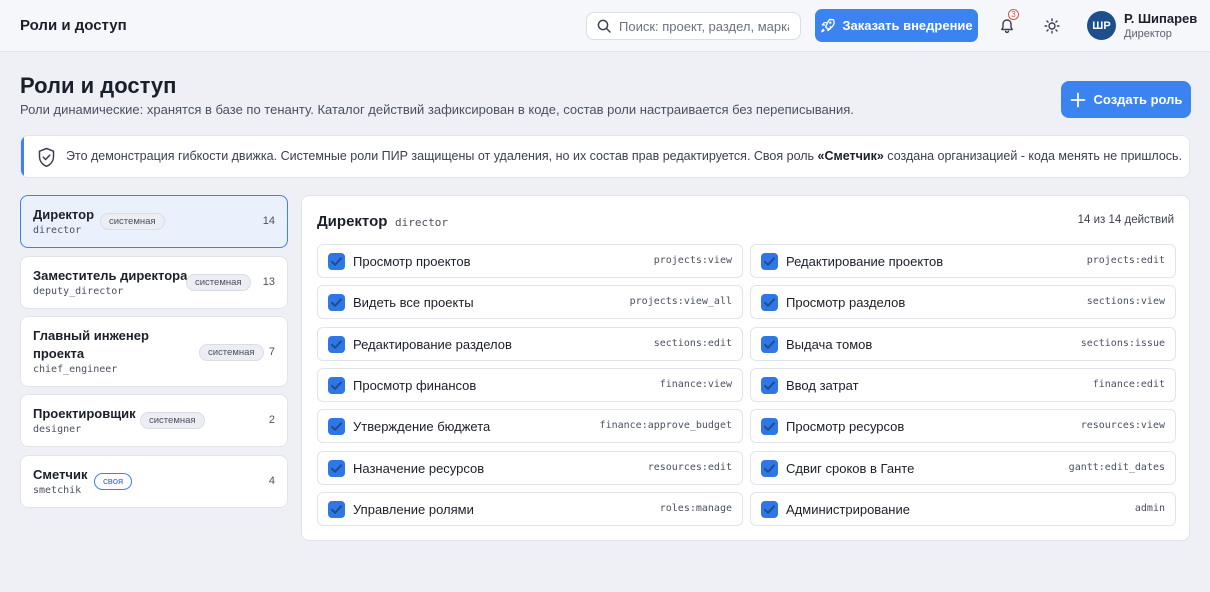 The width and height of the screenshot is (1210, 592). Describe the element at coordinates (415, 385) in the screenshot. I see `permission-label: Просмотр финансов` at that location.